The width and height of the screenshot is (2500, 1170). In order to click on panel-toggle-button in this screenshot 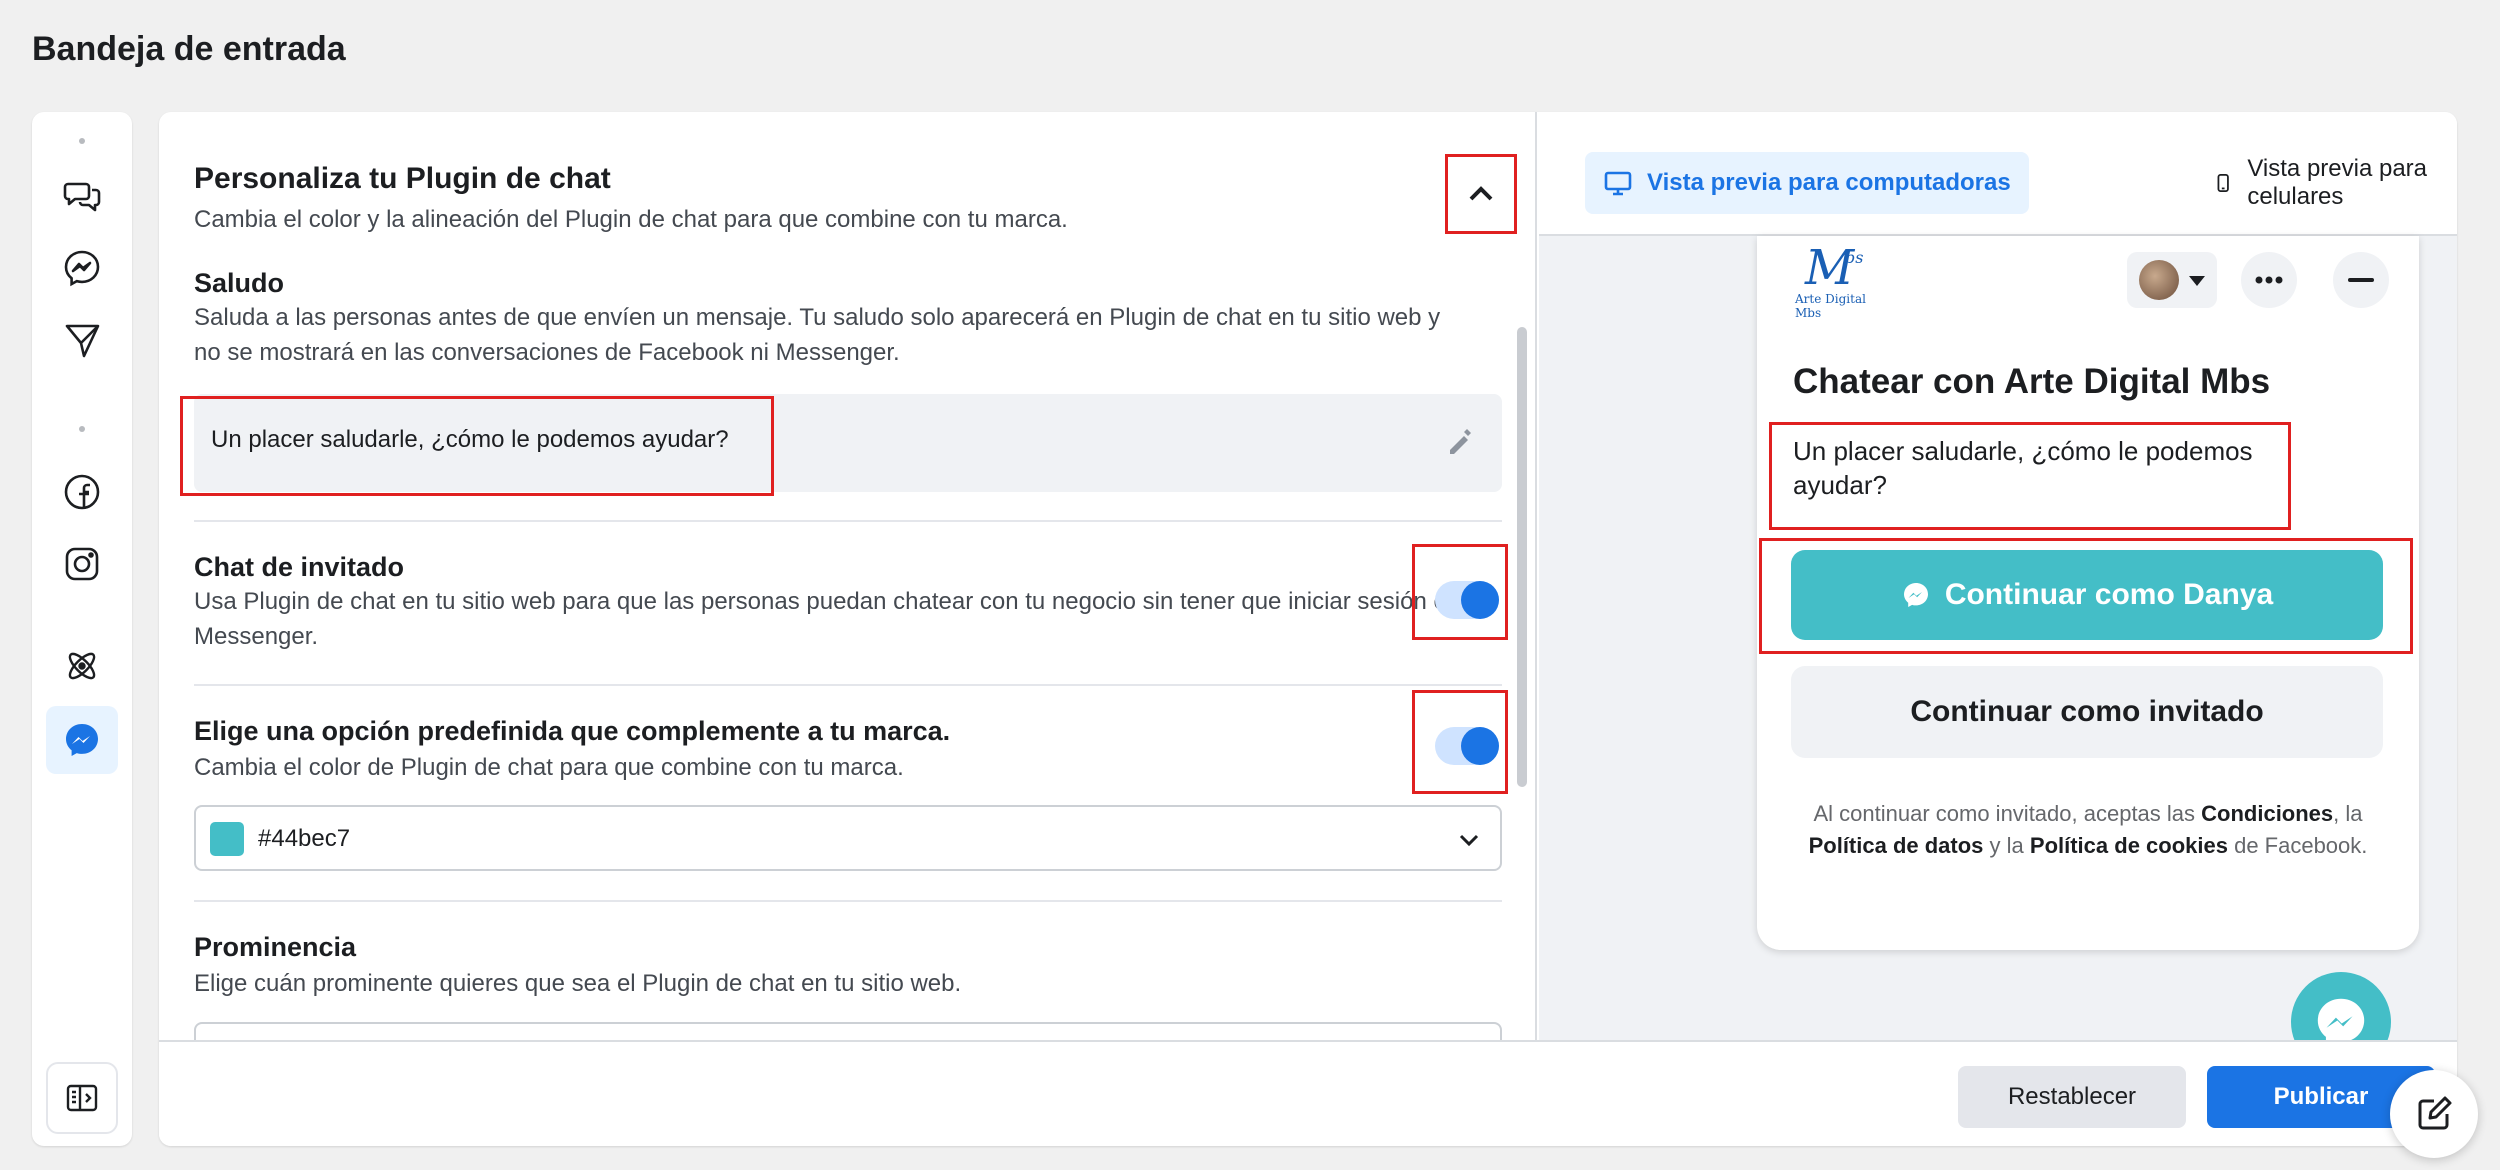, I will do `click(82, 1098)`.